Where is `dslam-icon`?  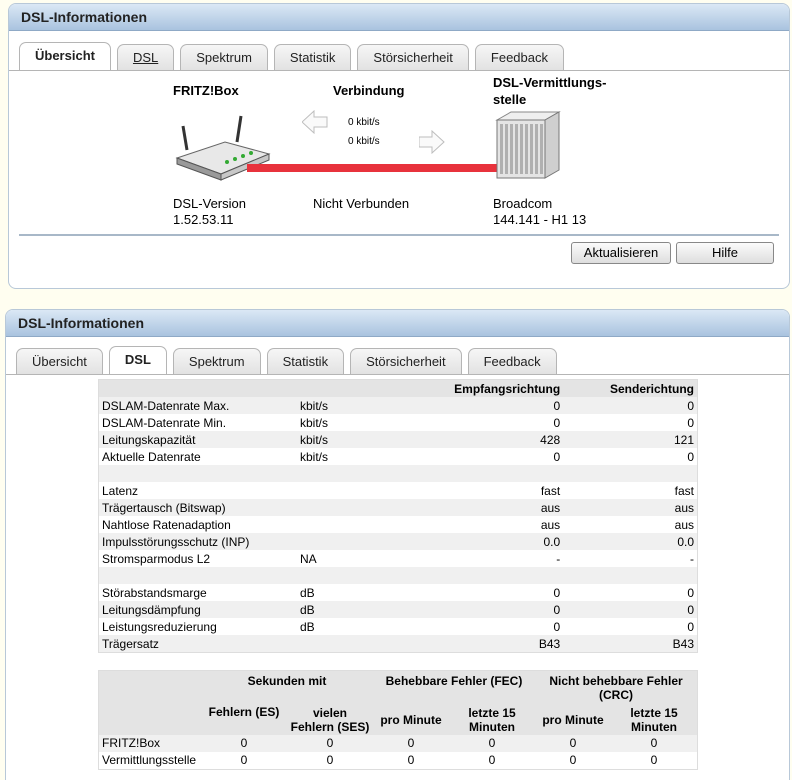
dslam-icon is located at coordinates (528, 145).